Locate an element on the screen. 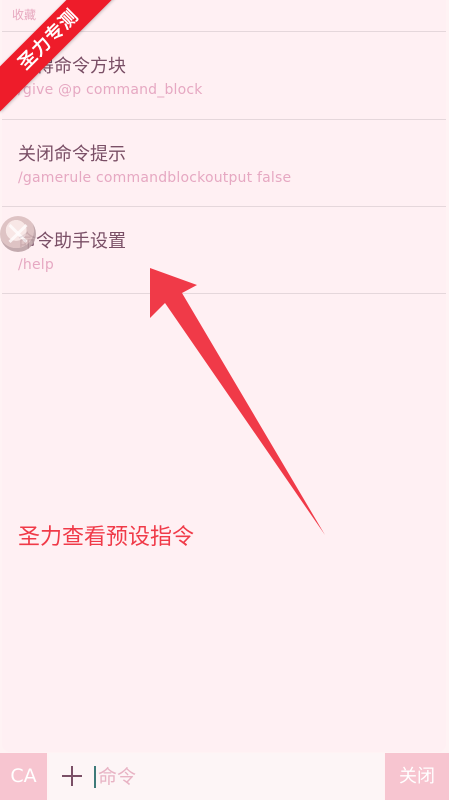  bottom-bar: CA 关闭 is located at coordinates (224, 776).